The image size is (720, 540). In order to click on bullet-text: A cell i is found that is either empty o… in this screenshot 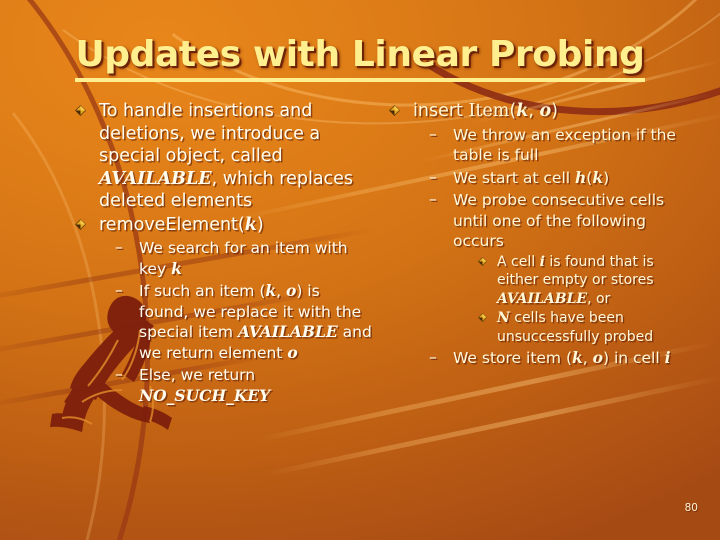, I will do `click(575, 280)`.